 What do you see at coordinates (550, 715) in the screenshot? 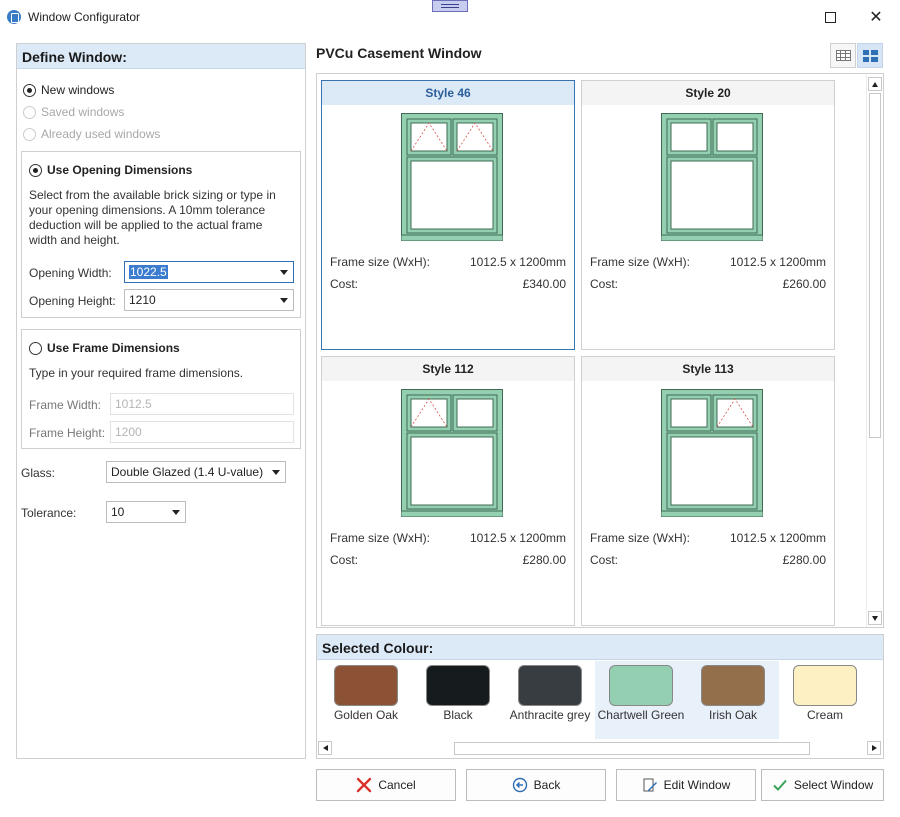
I see `colour-label: Anthracite grey` at bounding box center [550, 715].